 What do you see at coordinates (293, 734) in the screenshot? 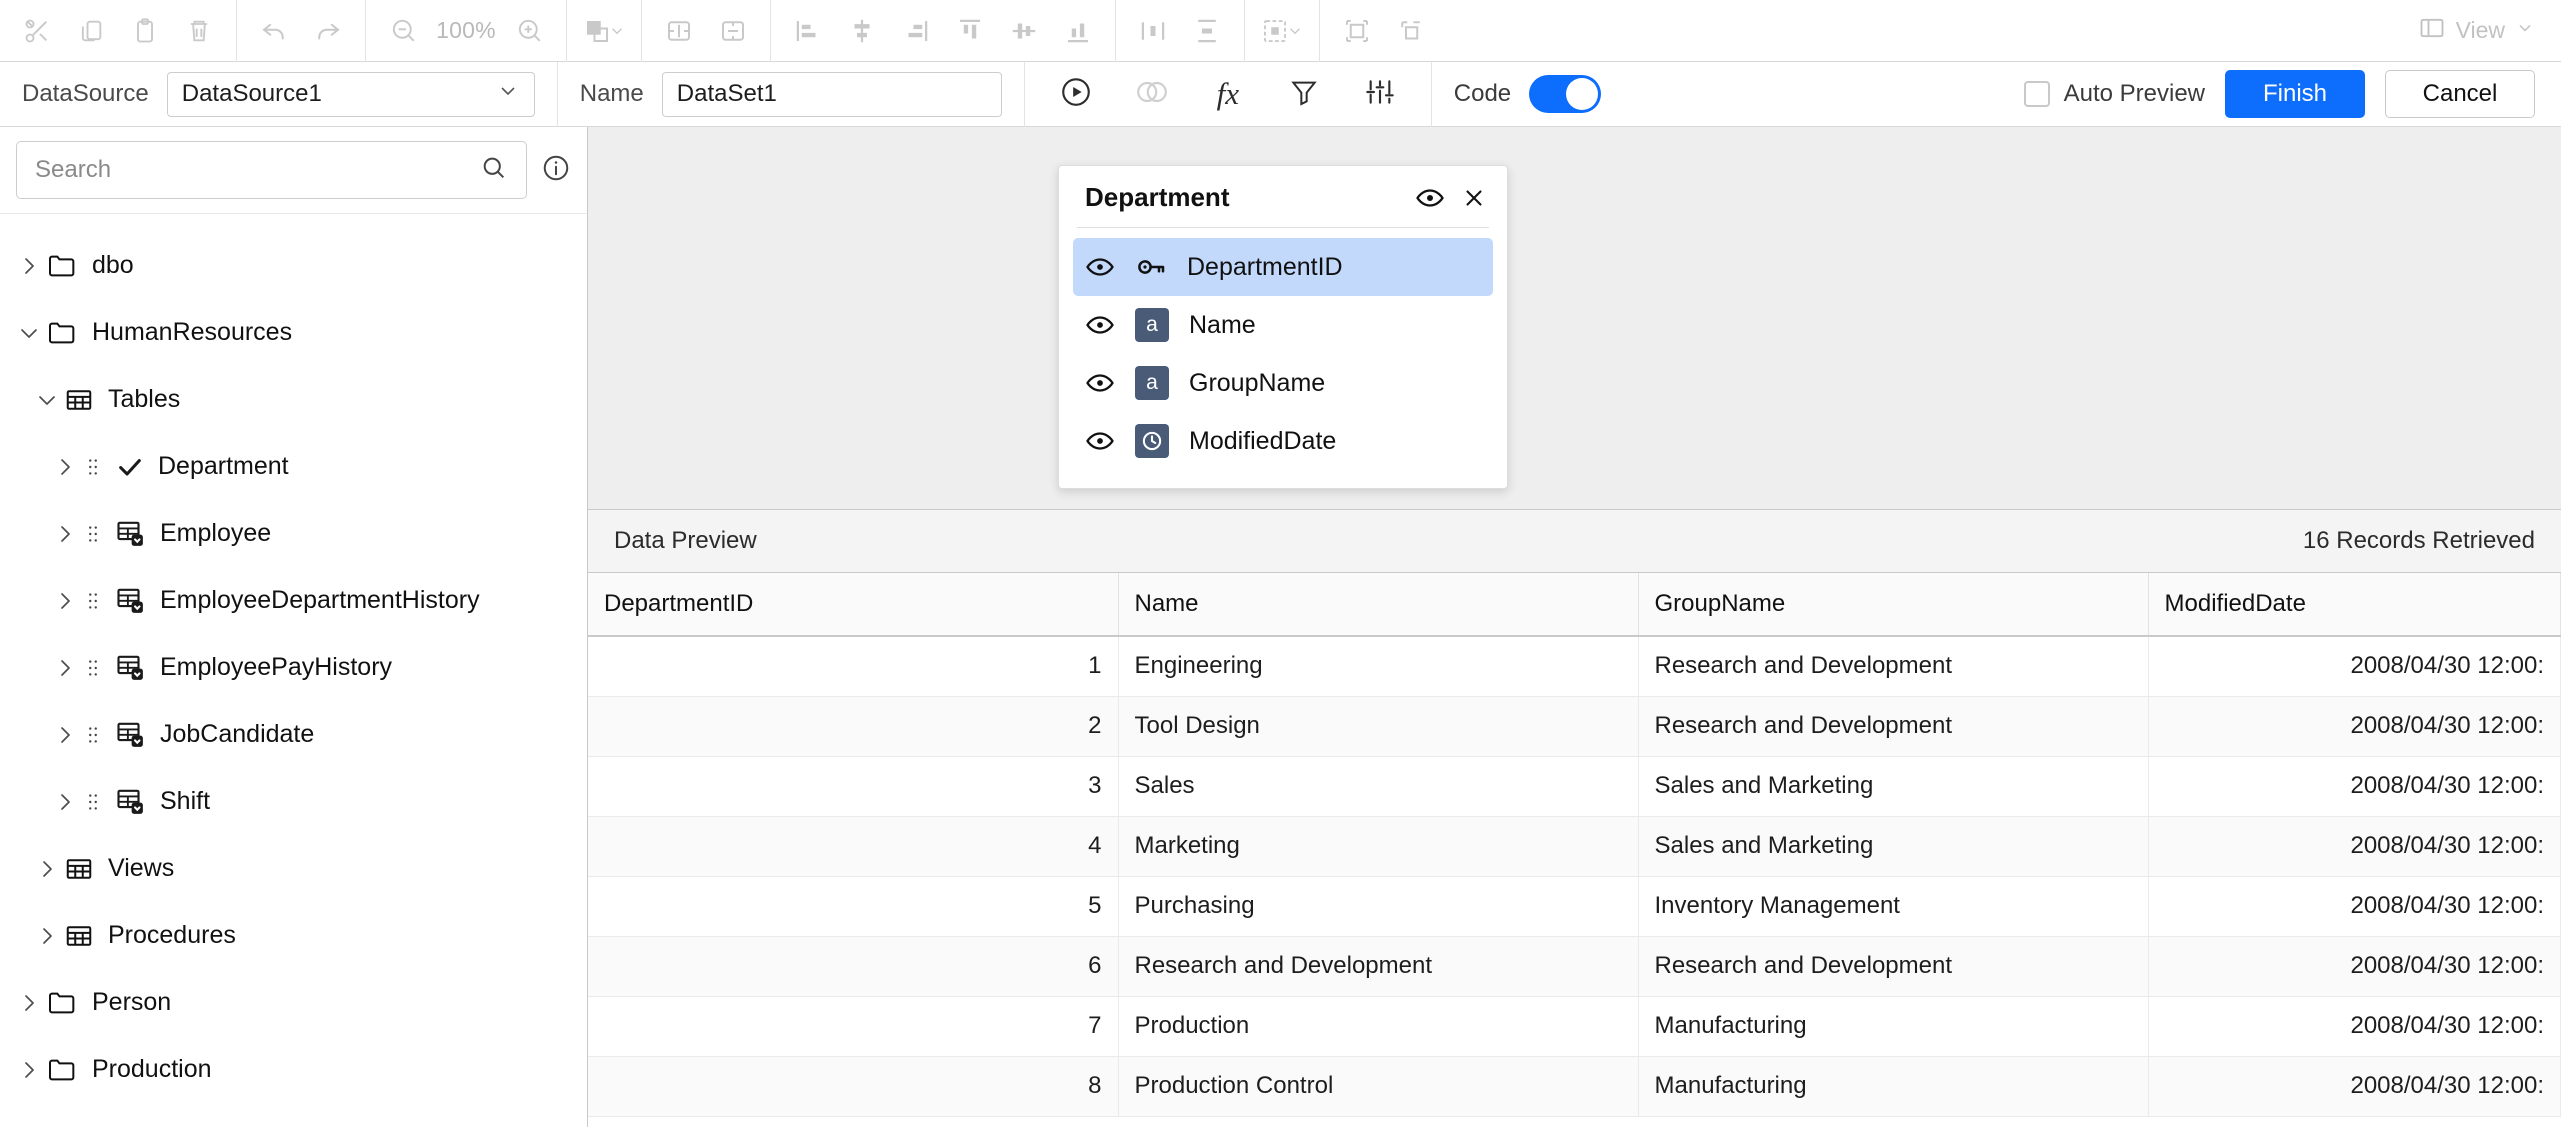
I see `tree-item-jobcandidate: JobCandidate` at bounding box center [293, 734].